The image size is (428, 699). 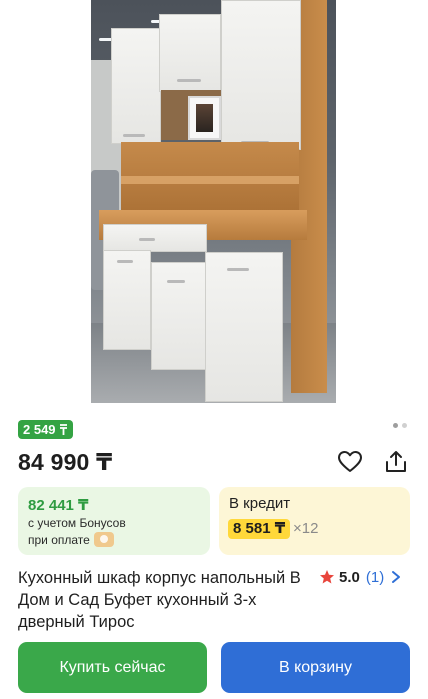 I want to click on buy-now-button: Купить сейчас, so click(x=112, y=667).